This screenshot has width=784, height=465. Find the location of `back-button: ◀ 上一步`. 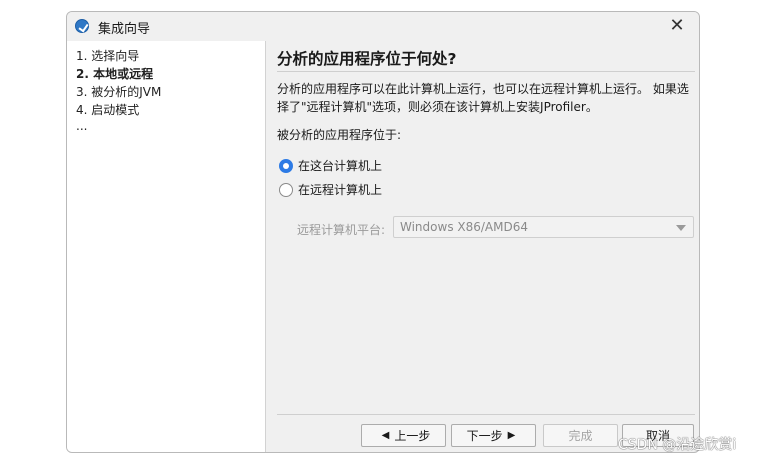

back-button: ◀ 上一步 is located at coordinates (403, 435).